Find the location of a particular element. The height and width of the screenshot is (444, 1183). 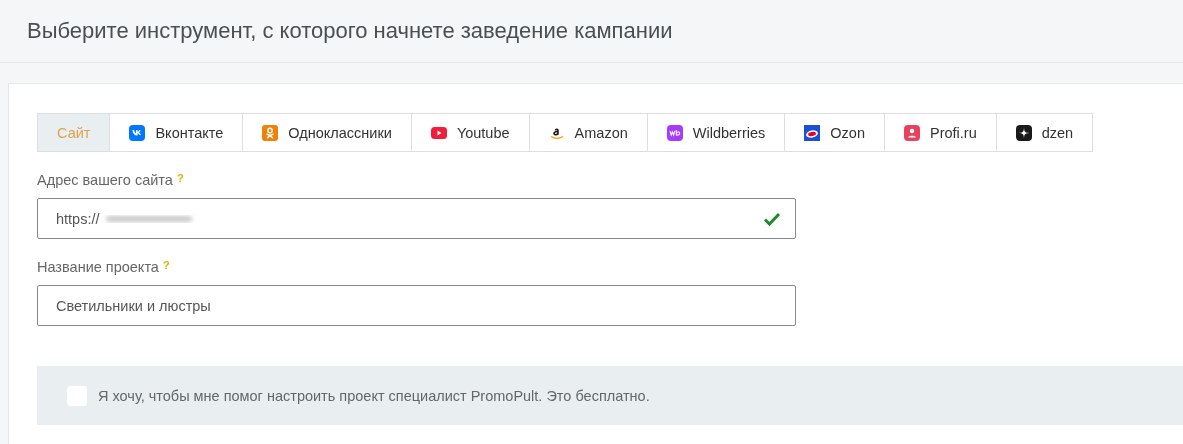

consent-text: Я хочу, чтобы мне помог настроить проект специалист PromoPult. Это бесплатно. is located at coordinates (374, 395).